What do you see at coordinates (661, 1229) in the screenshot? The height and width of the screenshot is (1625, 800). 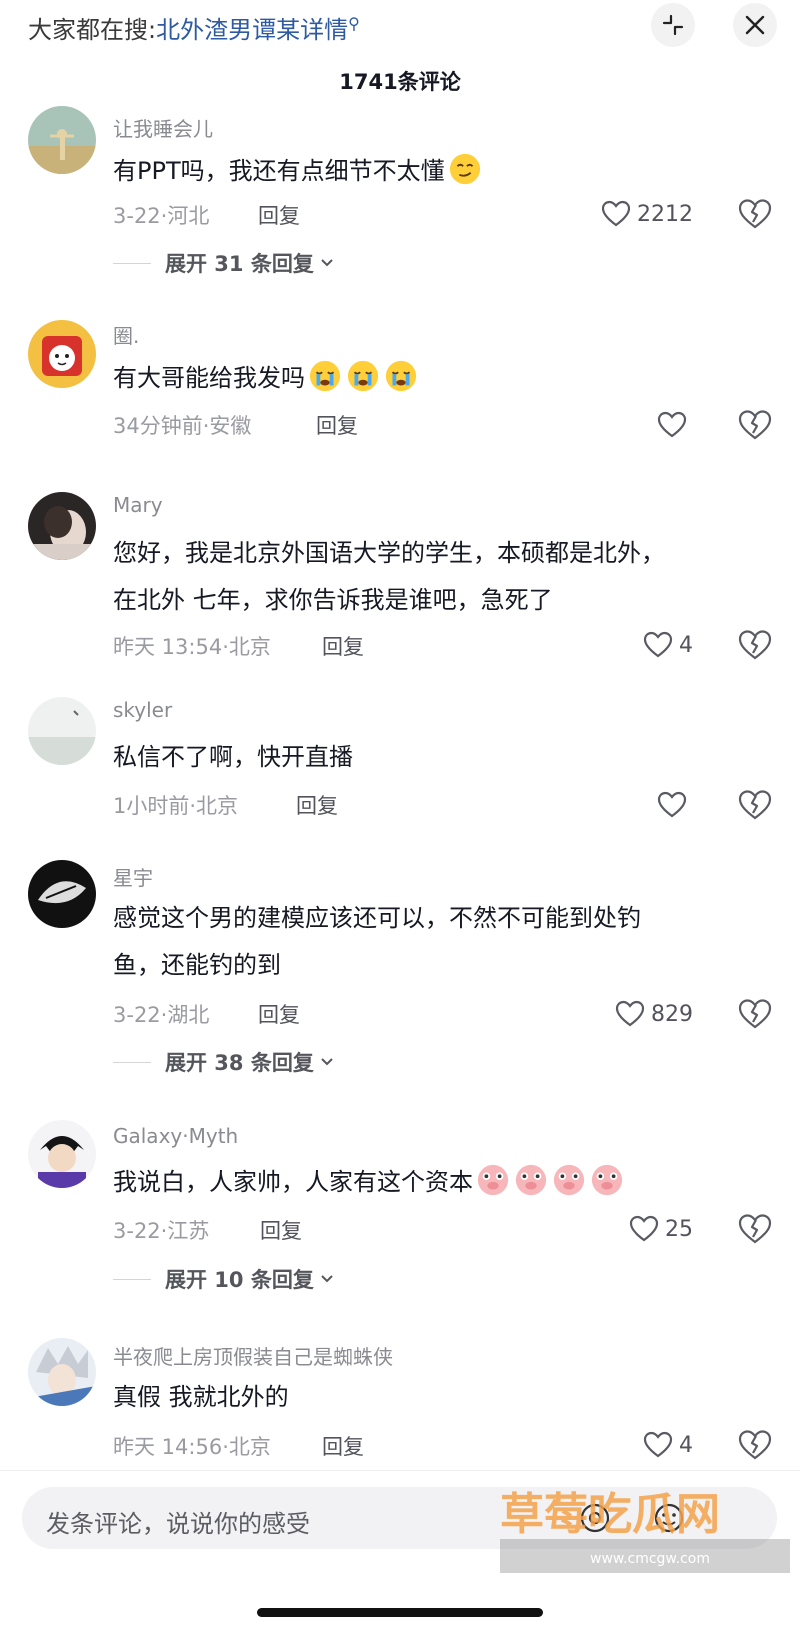 I see `like-button: 25` at bounding box center [661, 1229].